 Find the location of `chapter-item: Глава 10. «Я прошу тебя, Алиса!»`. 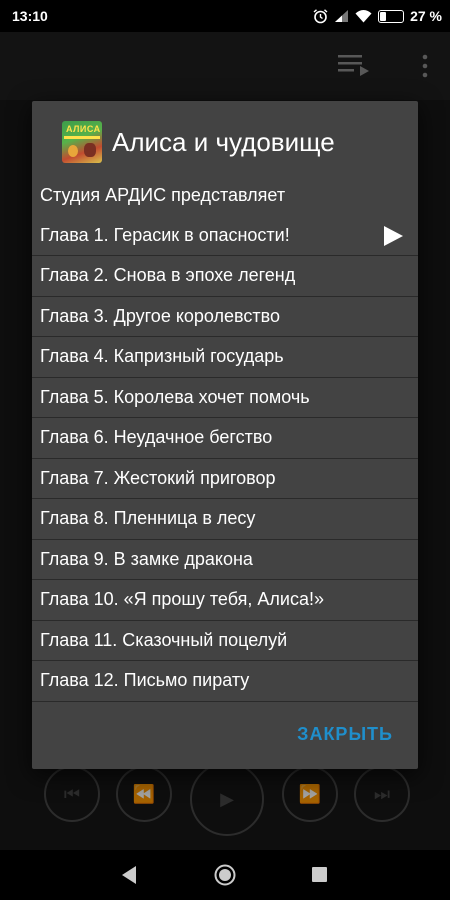

chapter-item: Глава 10. «Я прошу тебя, Алиса!» is located at coordinates (225, 600).